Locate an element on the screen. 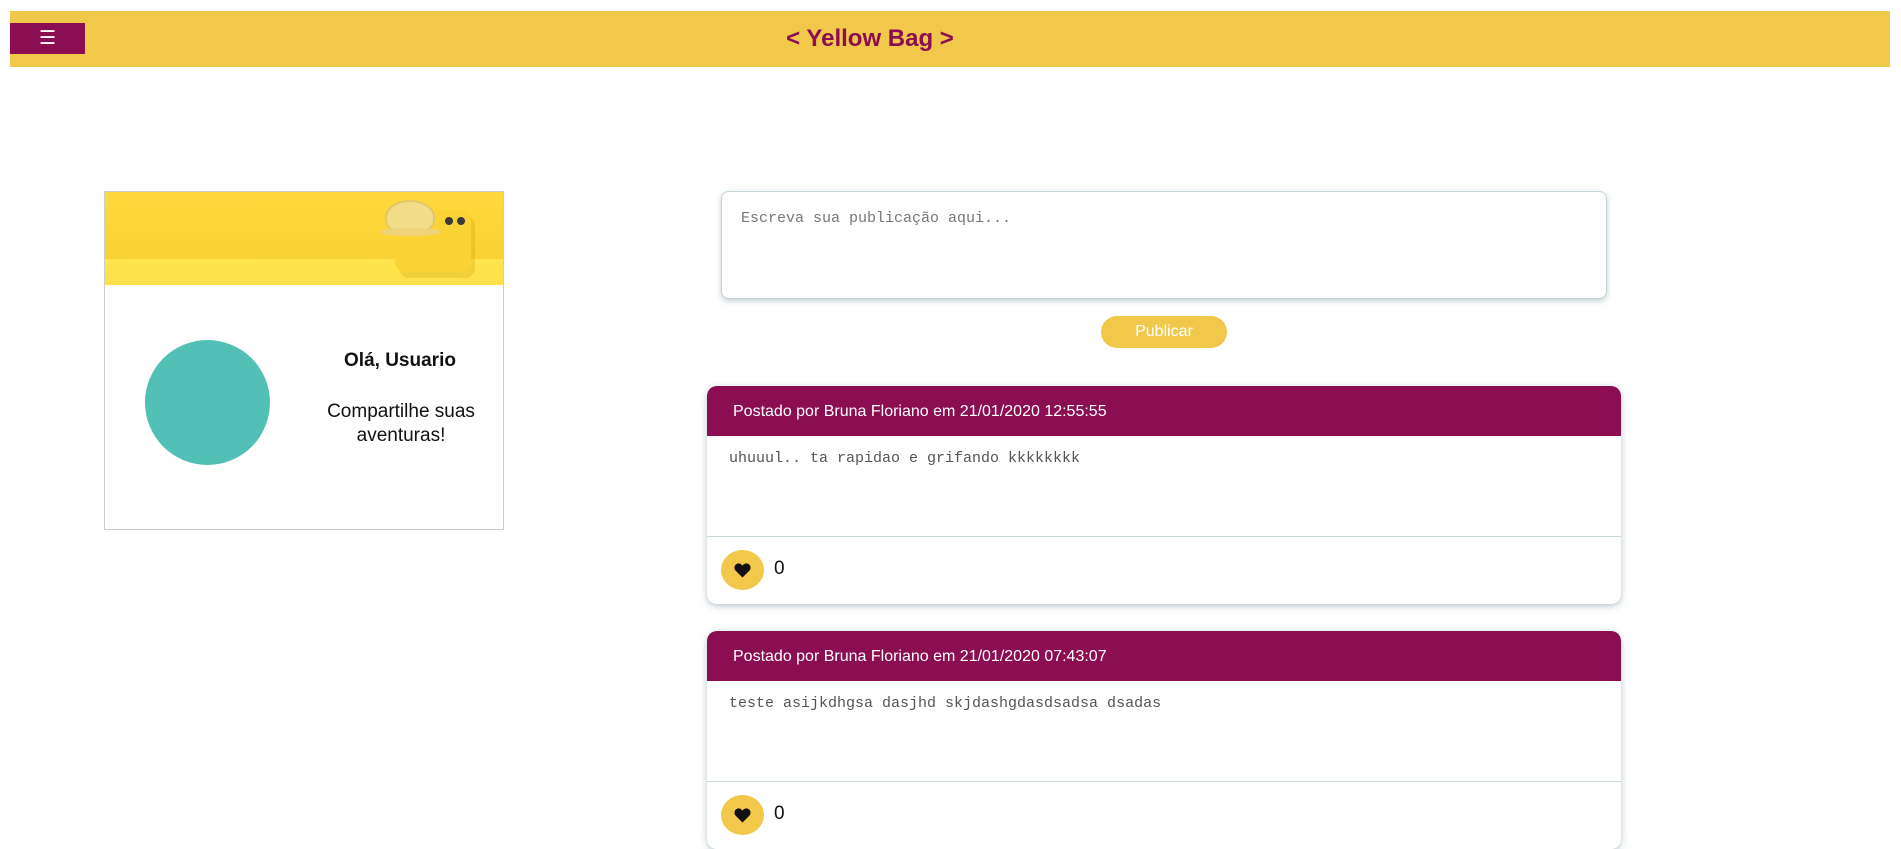  post-composer-input is located at coordinates (1164, 245).